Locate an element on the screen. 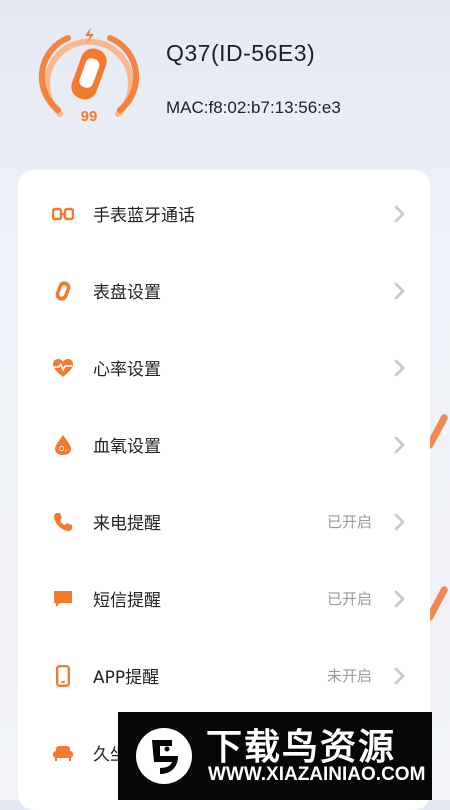 The height and width of the screenshot is (810, 450). settings-row-label: 血氧设置 is located at coordinates (127, 447).